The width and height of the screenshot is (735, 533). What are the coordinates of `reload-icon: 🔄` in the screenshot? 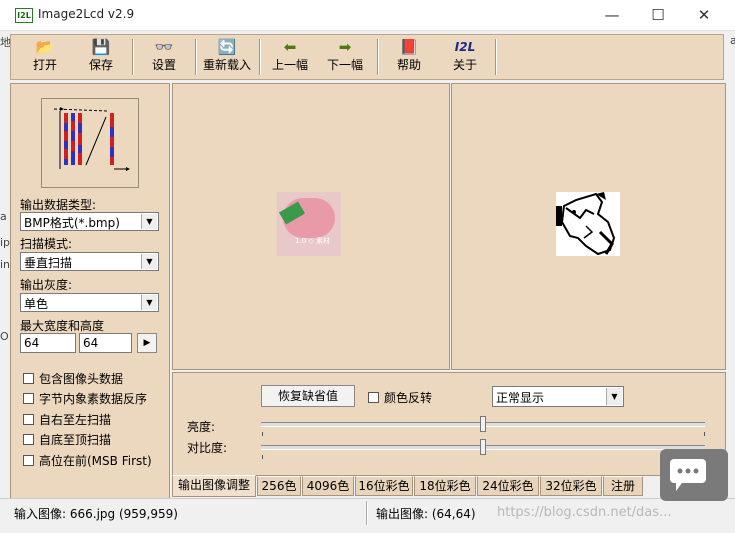 It's located at (227, 47).